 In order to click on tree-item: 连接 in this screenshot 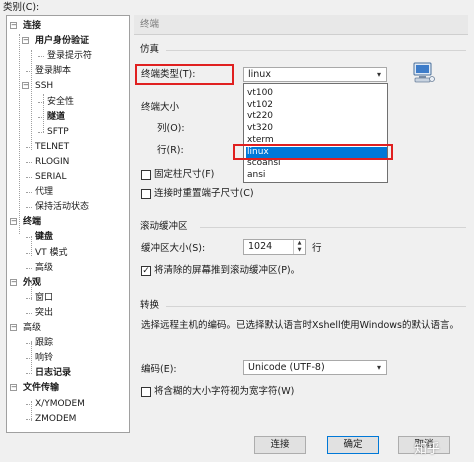, I will do `click(32, 26)`.